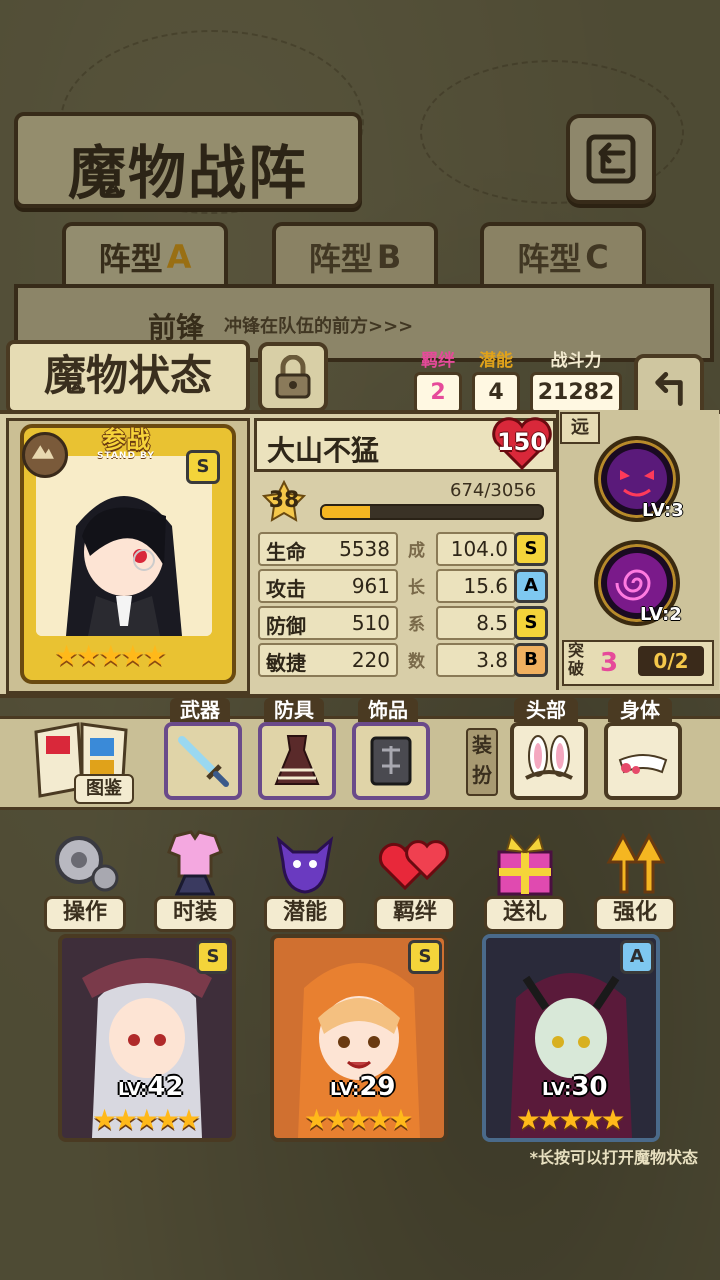 The width and height of the screenshot is (720, 1280). Describe the element at coordinates (415, 914) in the screenshot. I see `action-label: 羁绊` at that location.